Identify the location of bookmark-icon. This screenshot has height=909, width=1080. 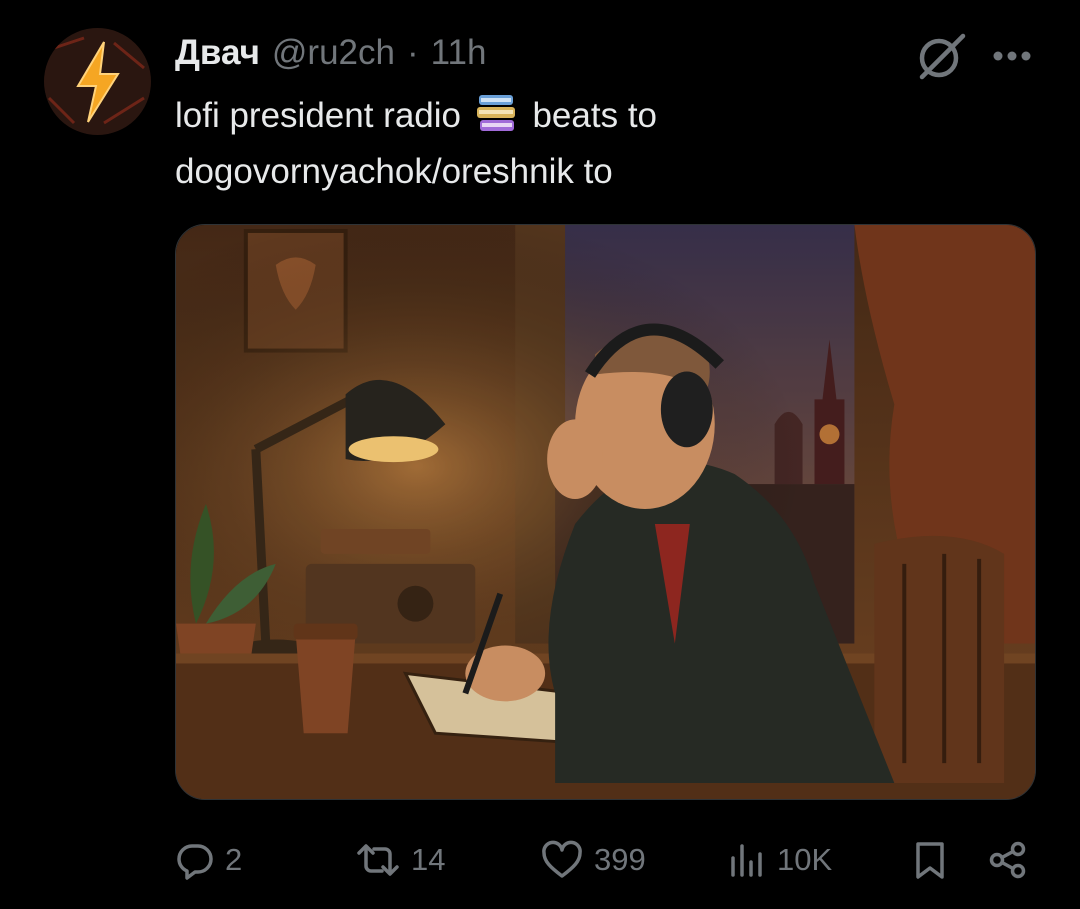
(930, 860).